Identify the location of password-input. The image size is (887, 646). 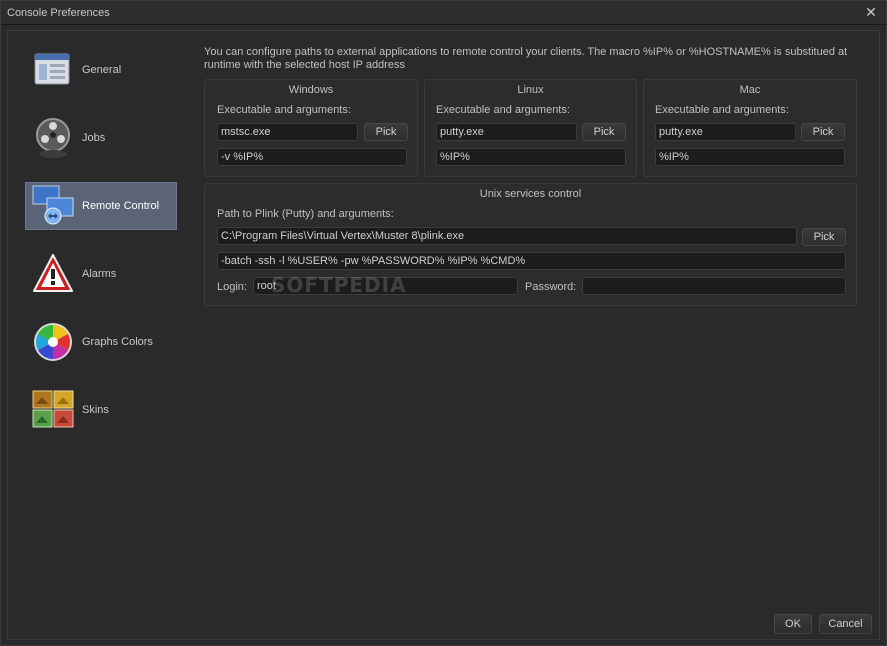
(714, 286).